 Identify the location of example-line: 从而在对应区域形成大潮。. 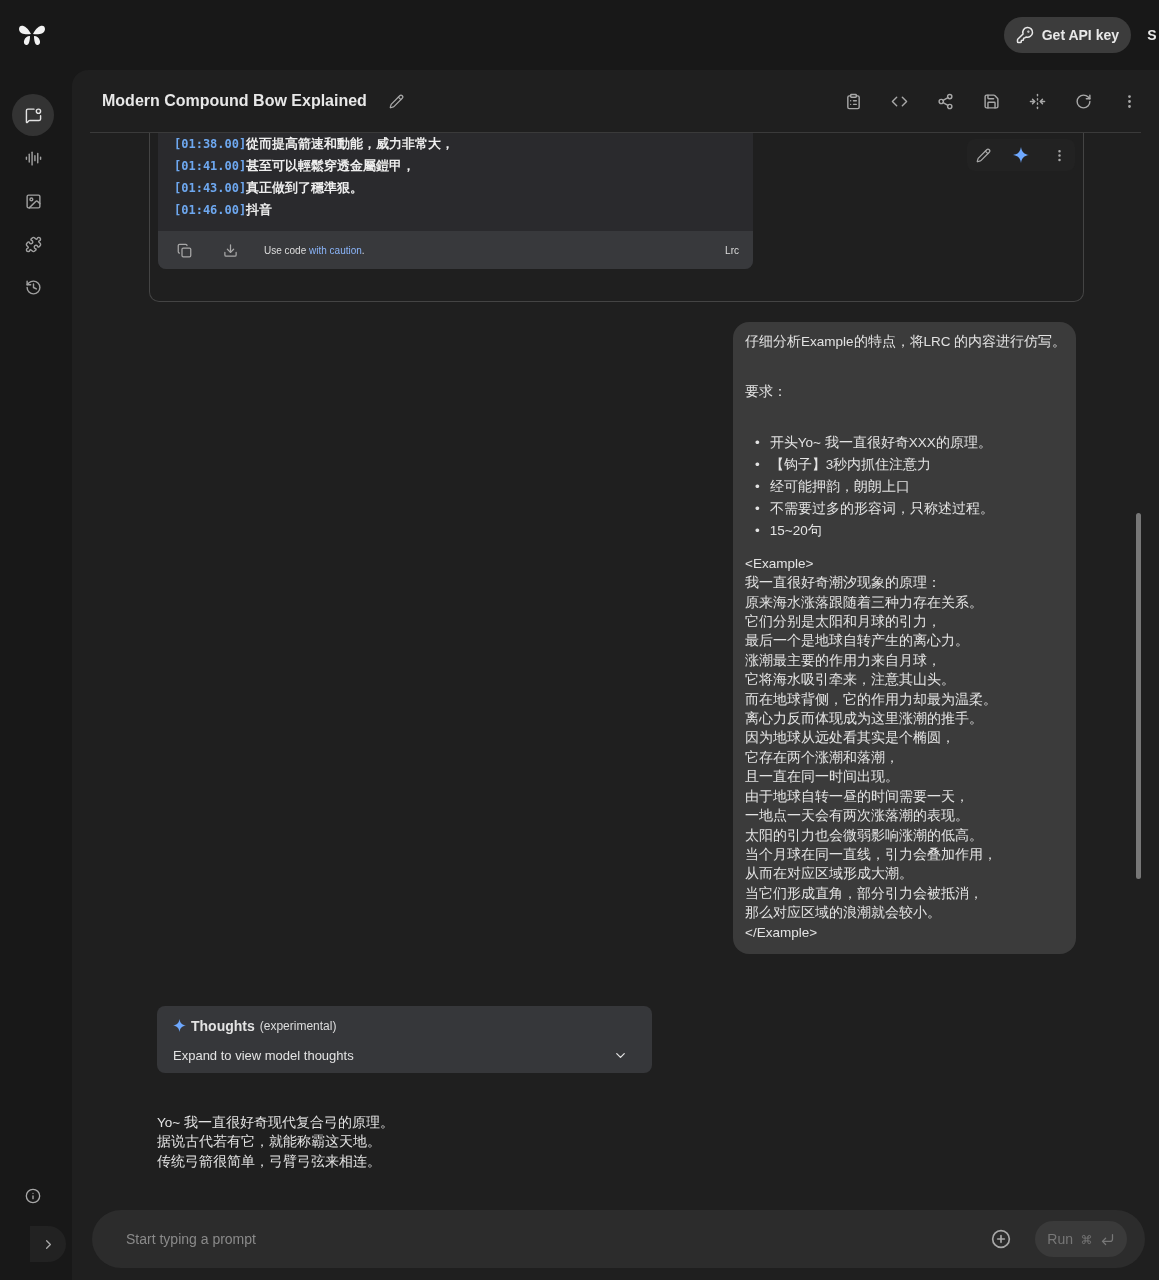
(829, 874).